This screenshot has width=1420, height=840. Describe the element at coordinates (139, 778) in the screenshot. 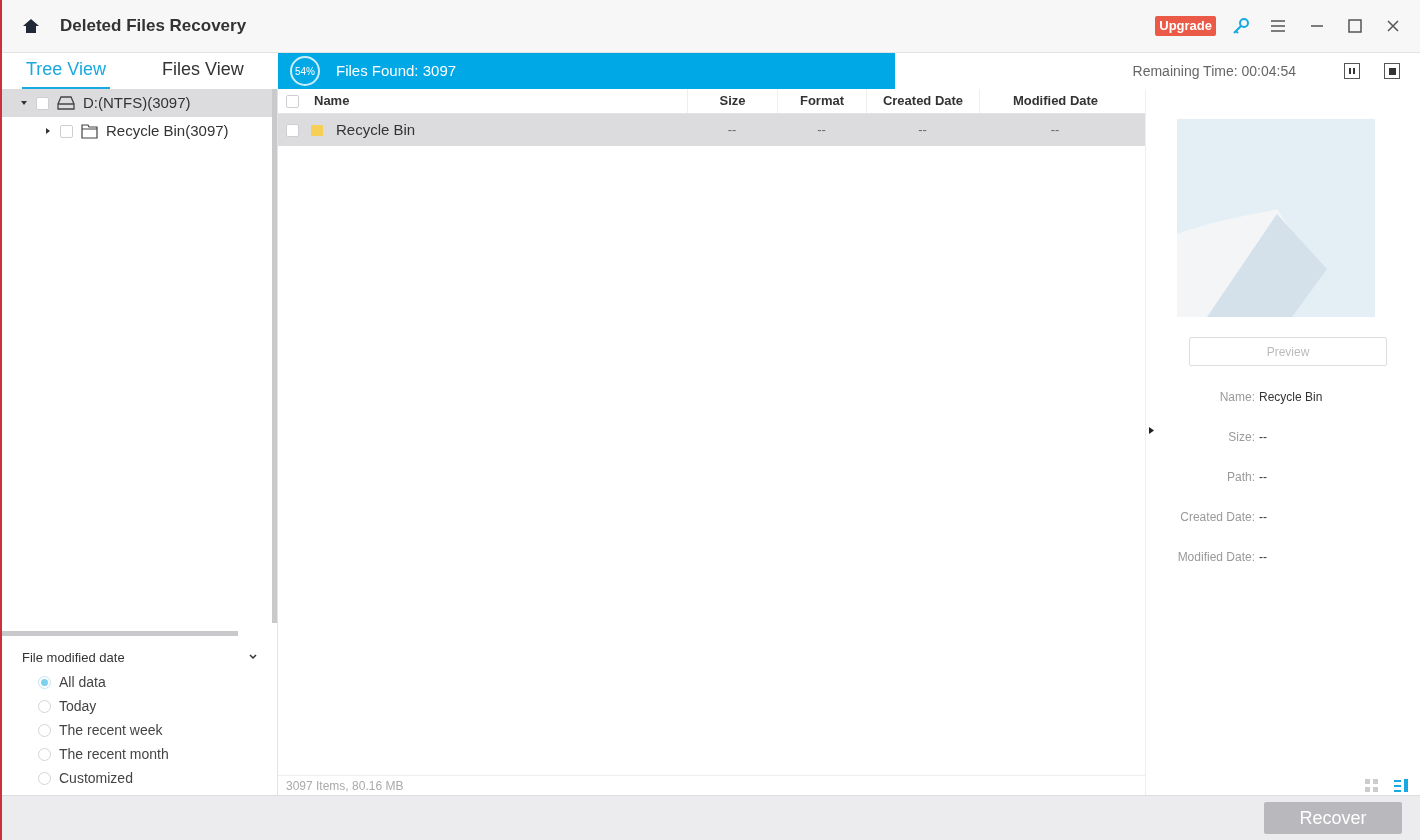

I see `date-filter-option: Customized` at that location.